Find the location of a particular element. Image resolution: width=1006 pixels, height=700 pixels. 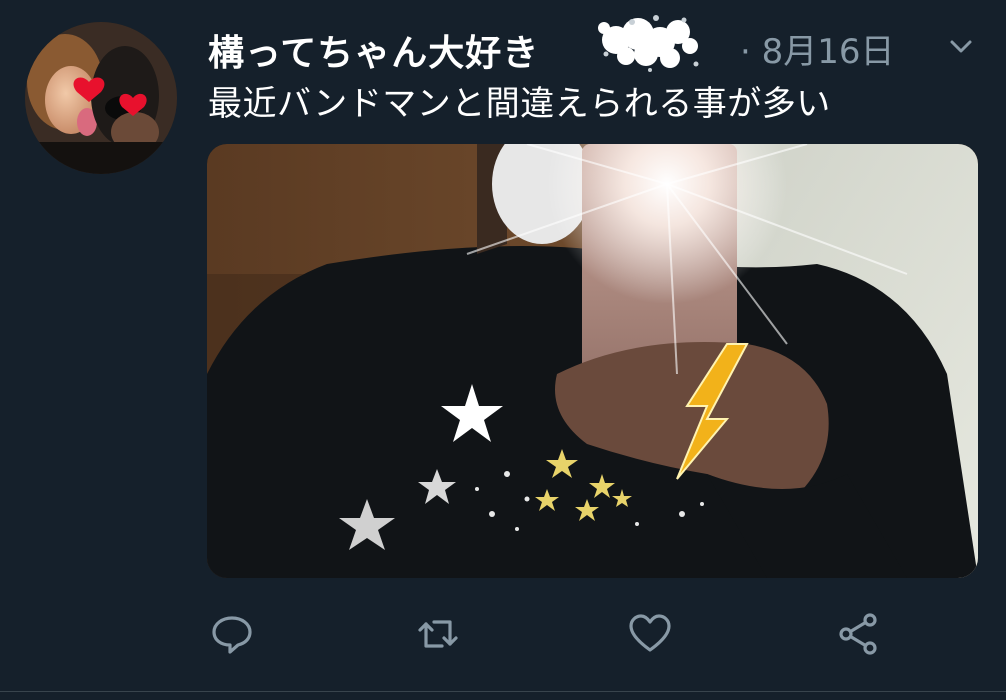

like-button is located at coordinates (651, 636).